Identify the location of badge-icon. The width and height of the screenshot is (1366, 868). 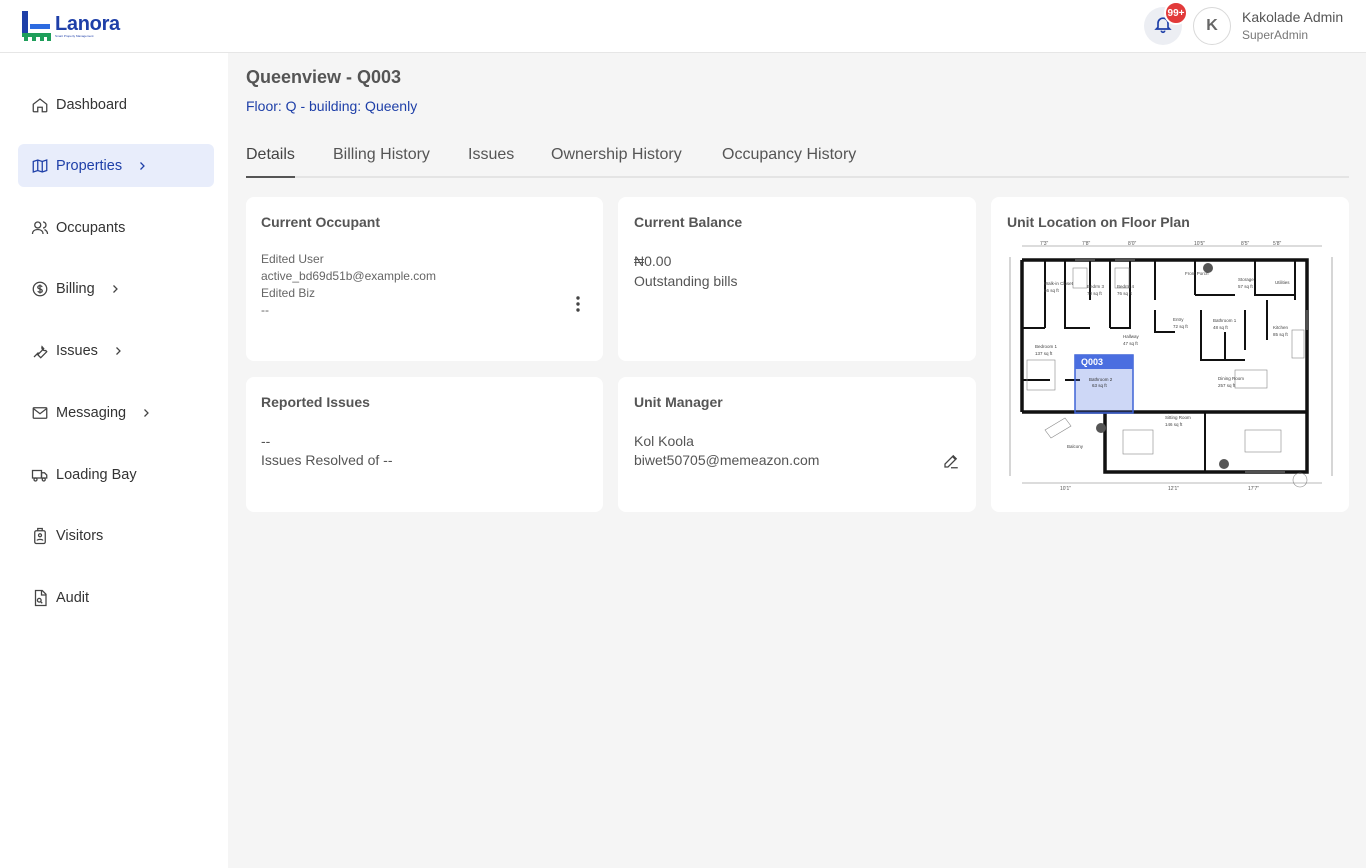
(40, 536).